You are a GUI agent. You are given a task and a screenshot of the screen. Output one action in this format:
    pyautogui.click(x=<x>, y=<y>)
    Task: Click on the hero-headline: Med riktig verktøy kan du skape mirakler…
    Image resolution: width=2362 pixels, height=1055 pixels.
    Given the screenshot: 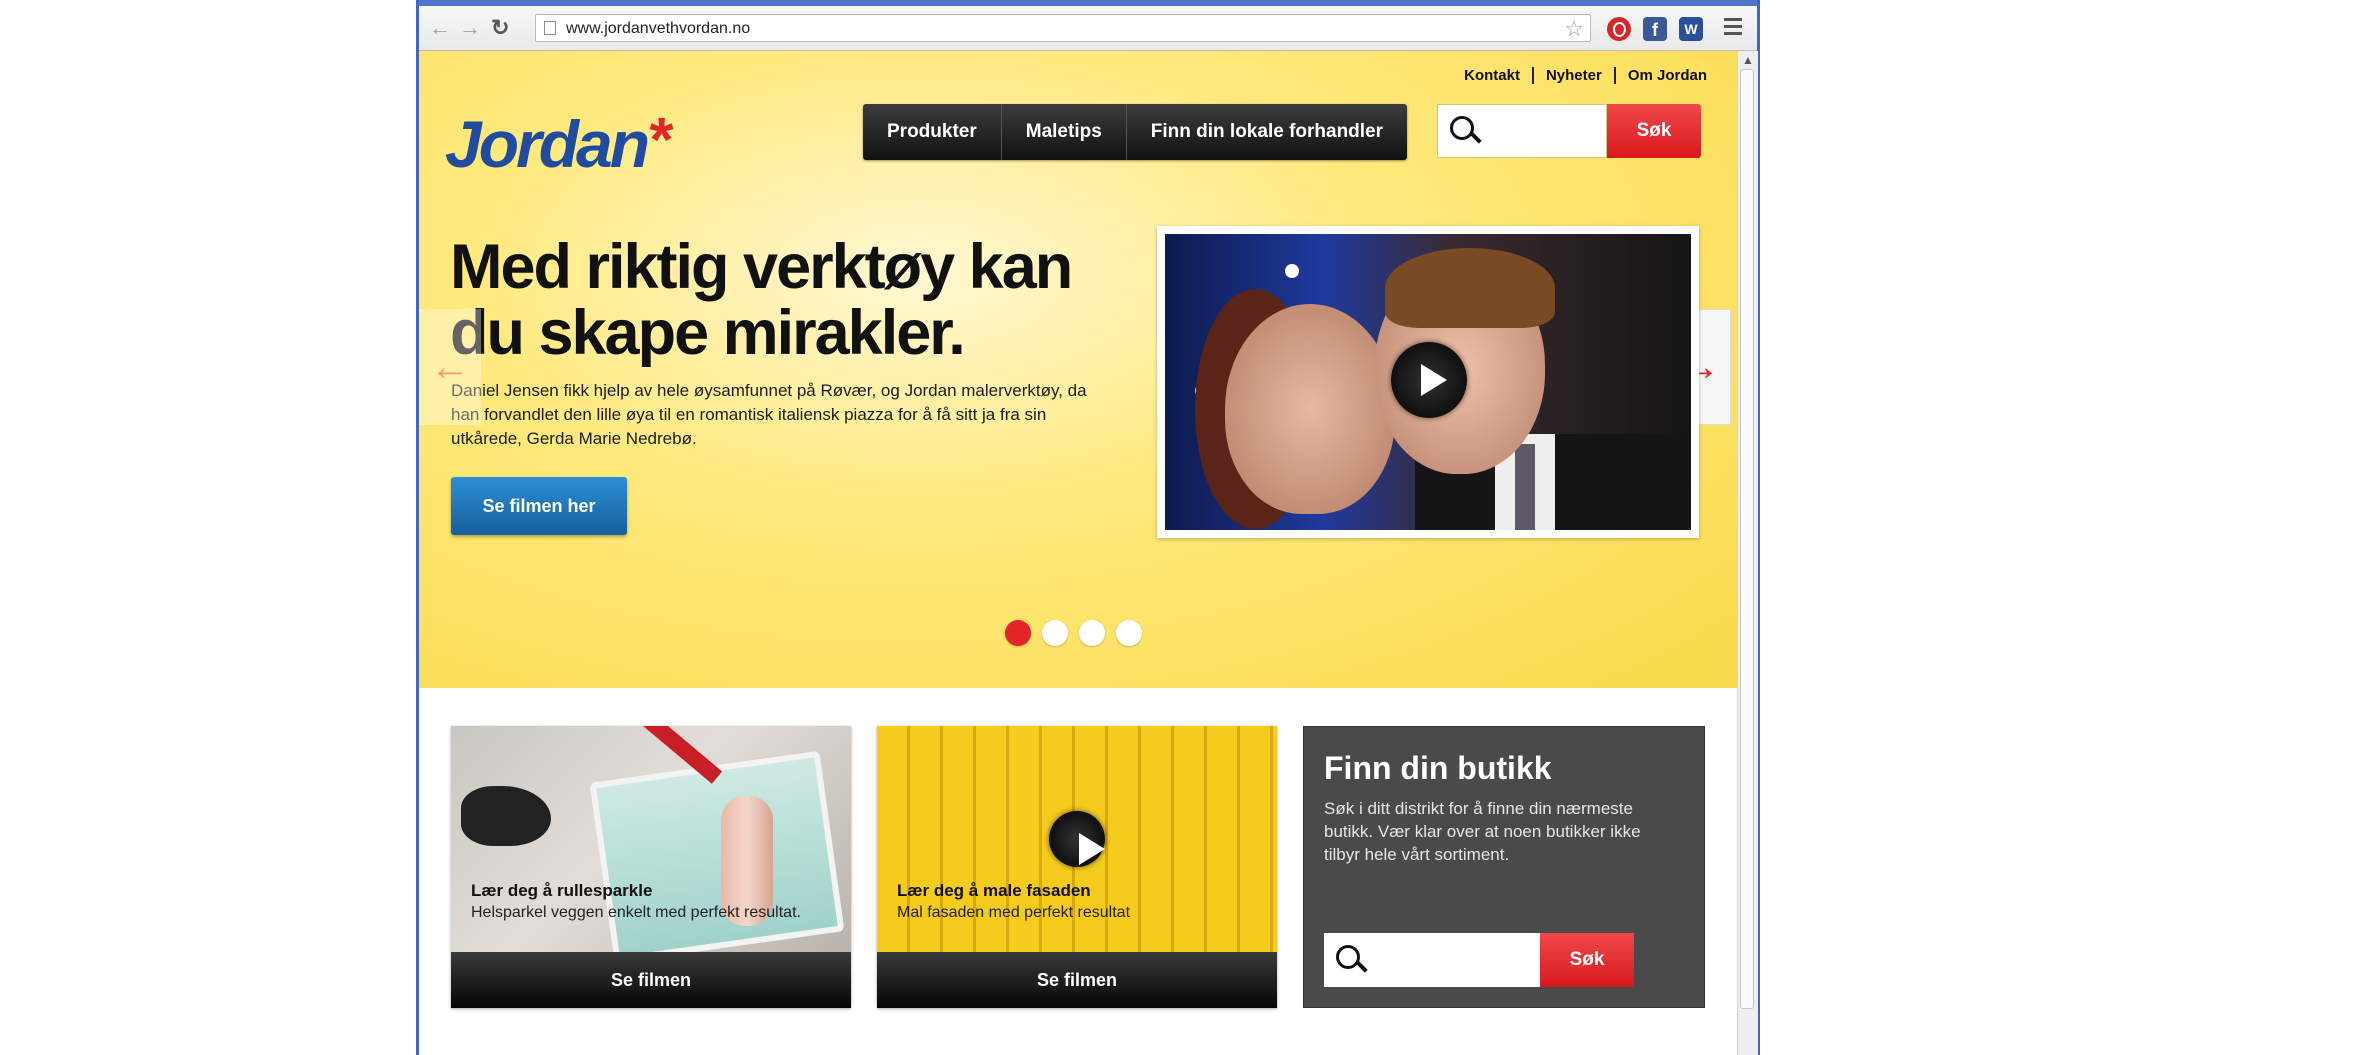 What is the action you would take?
    pyautogui.click(x=761, y=300)
    